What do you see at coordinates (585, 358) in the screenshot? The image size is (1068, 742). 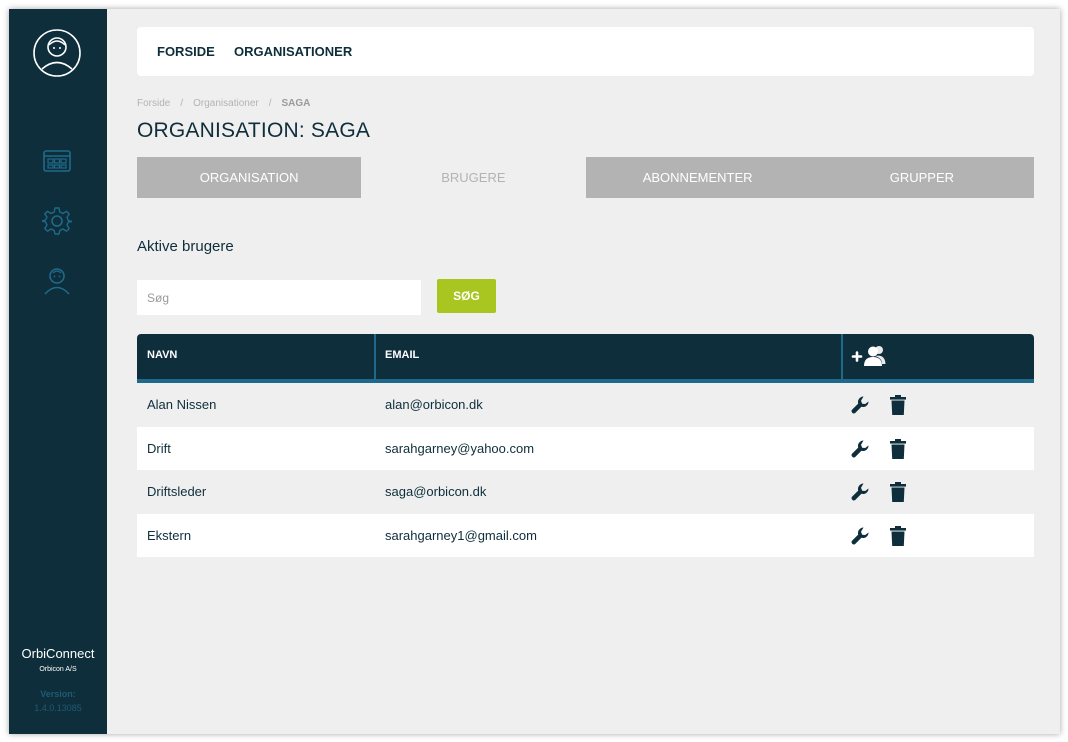 I see `table-header: NAVN EMAIL` at bounding box center [585, 358].